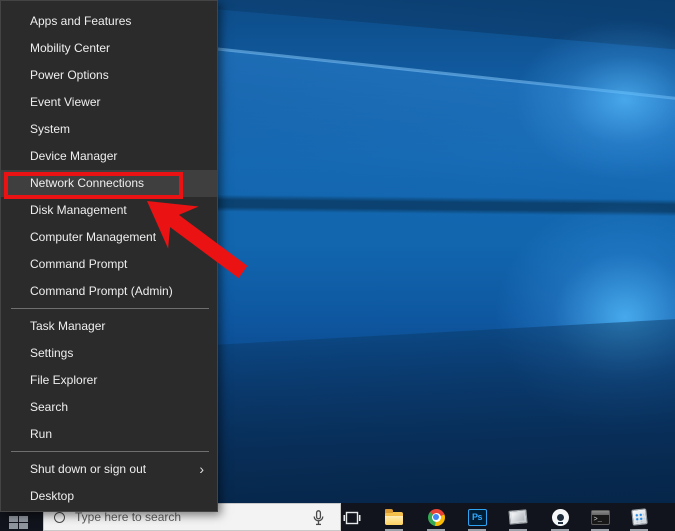 This screenshot has height=531, width=675. I want to click on menu-item-event-viewer: Event Viewer, so click(109, 102).